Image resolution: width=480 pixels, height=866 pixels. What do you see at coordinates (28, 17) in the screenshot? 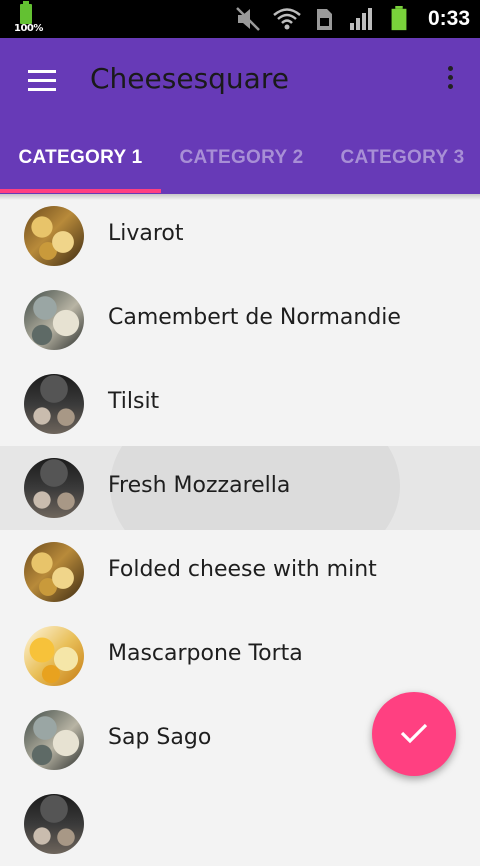
I see `battery-notification-icon: 100%` at bounding box center [28, 17].